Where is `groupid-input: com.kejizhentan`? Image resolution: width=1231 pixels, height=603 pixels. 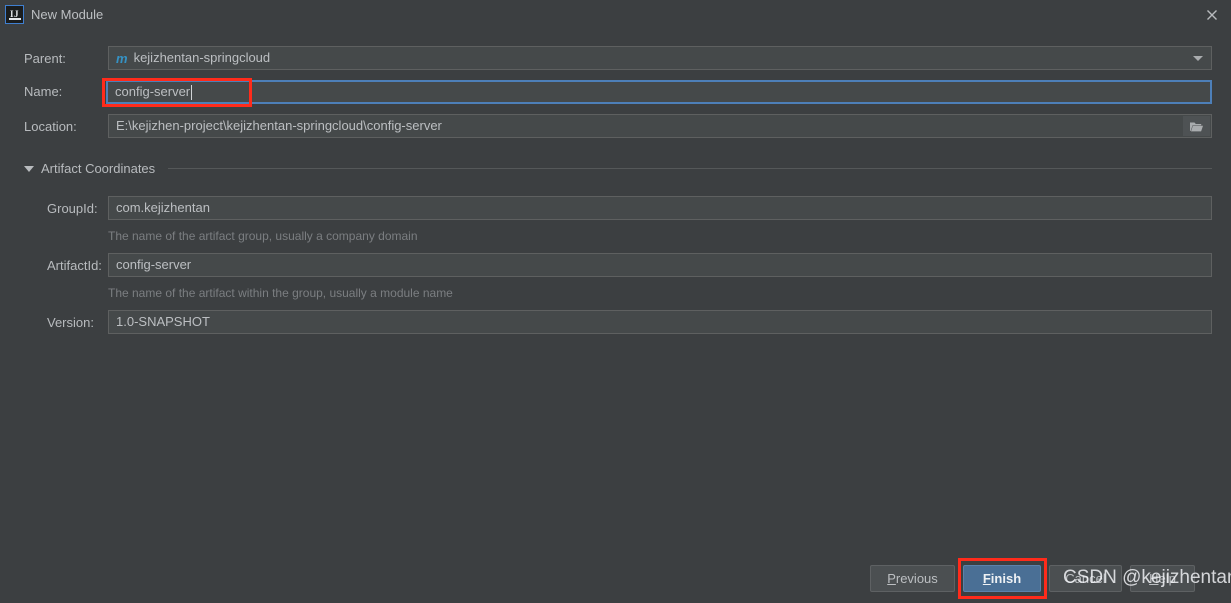
groupid-input: com.kejizhentan is located at coordinates (660, 208).